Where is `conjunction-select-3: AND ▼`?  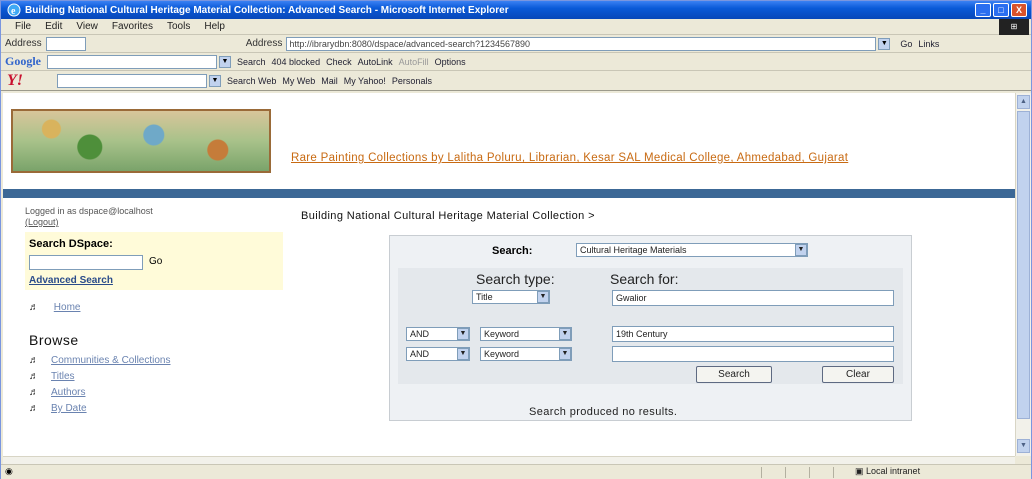
conjunction-select-3: AND ▼ is located at coordinates (438, 354).